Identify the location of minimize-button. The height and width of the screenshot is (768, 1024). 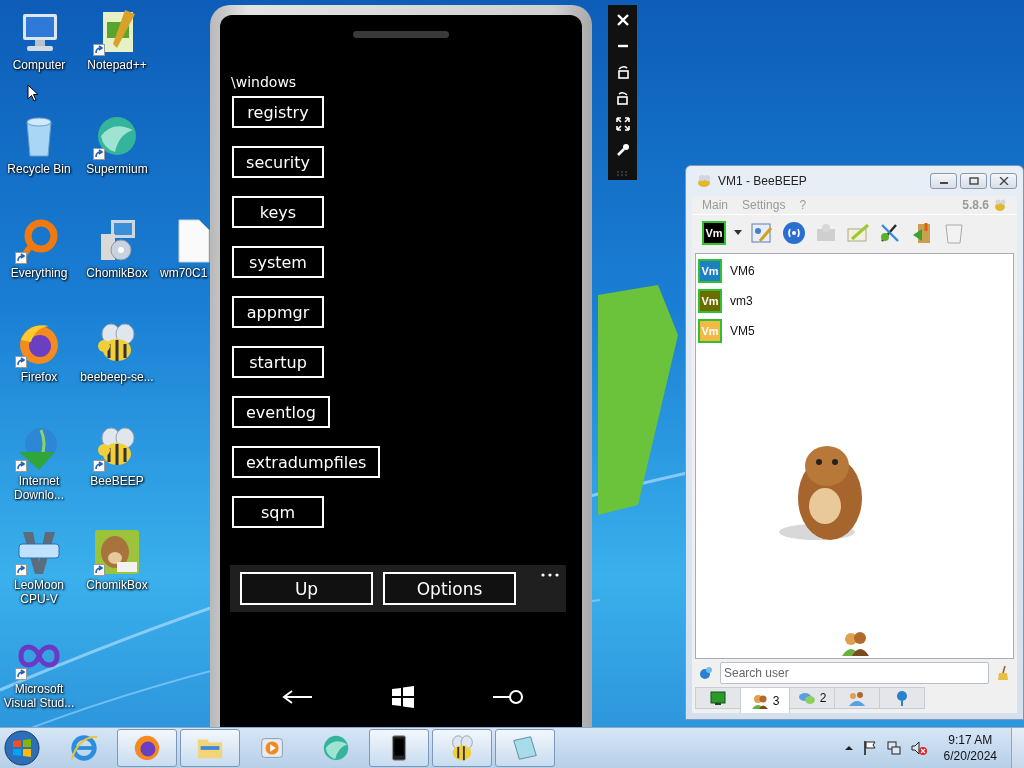
(943, 181).